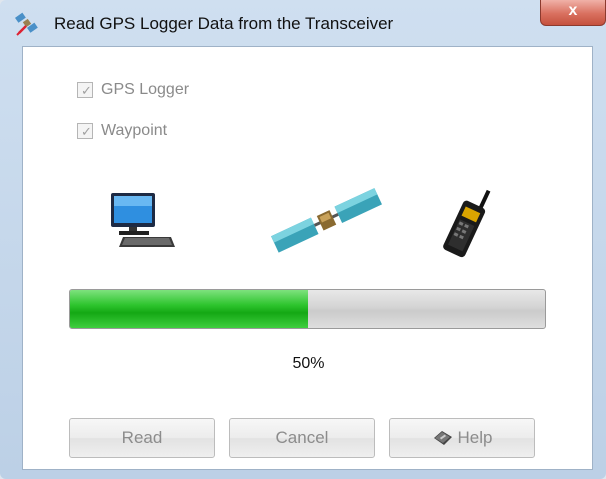  I want to click on gps-logger-checkbox: ✓, so click(85, 90).